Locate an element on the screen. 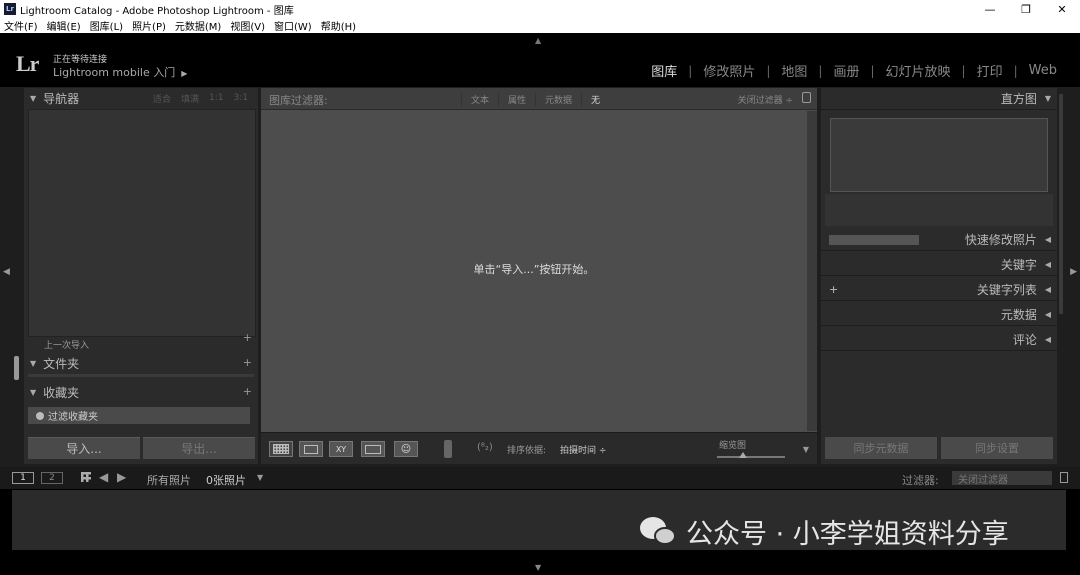  add-icon: + is located at coordinates (247, 337).